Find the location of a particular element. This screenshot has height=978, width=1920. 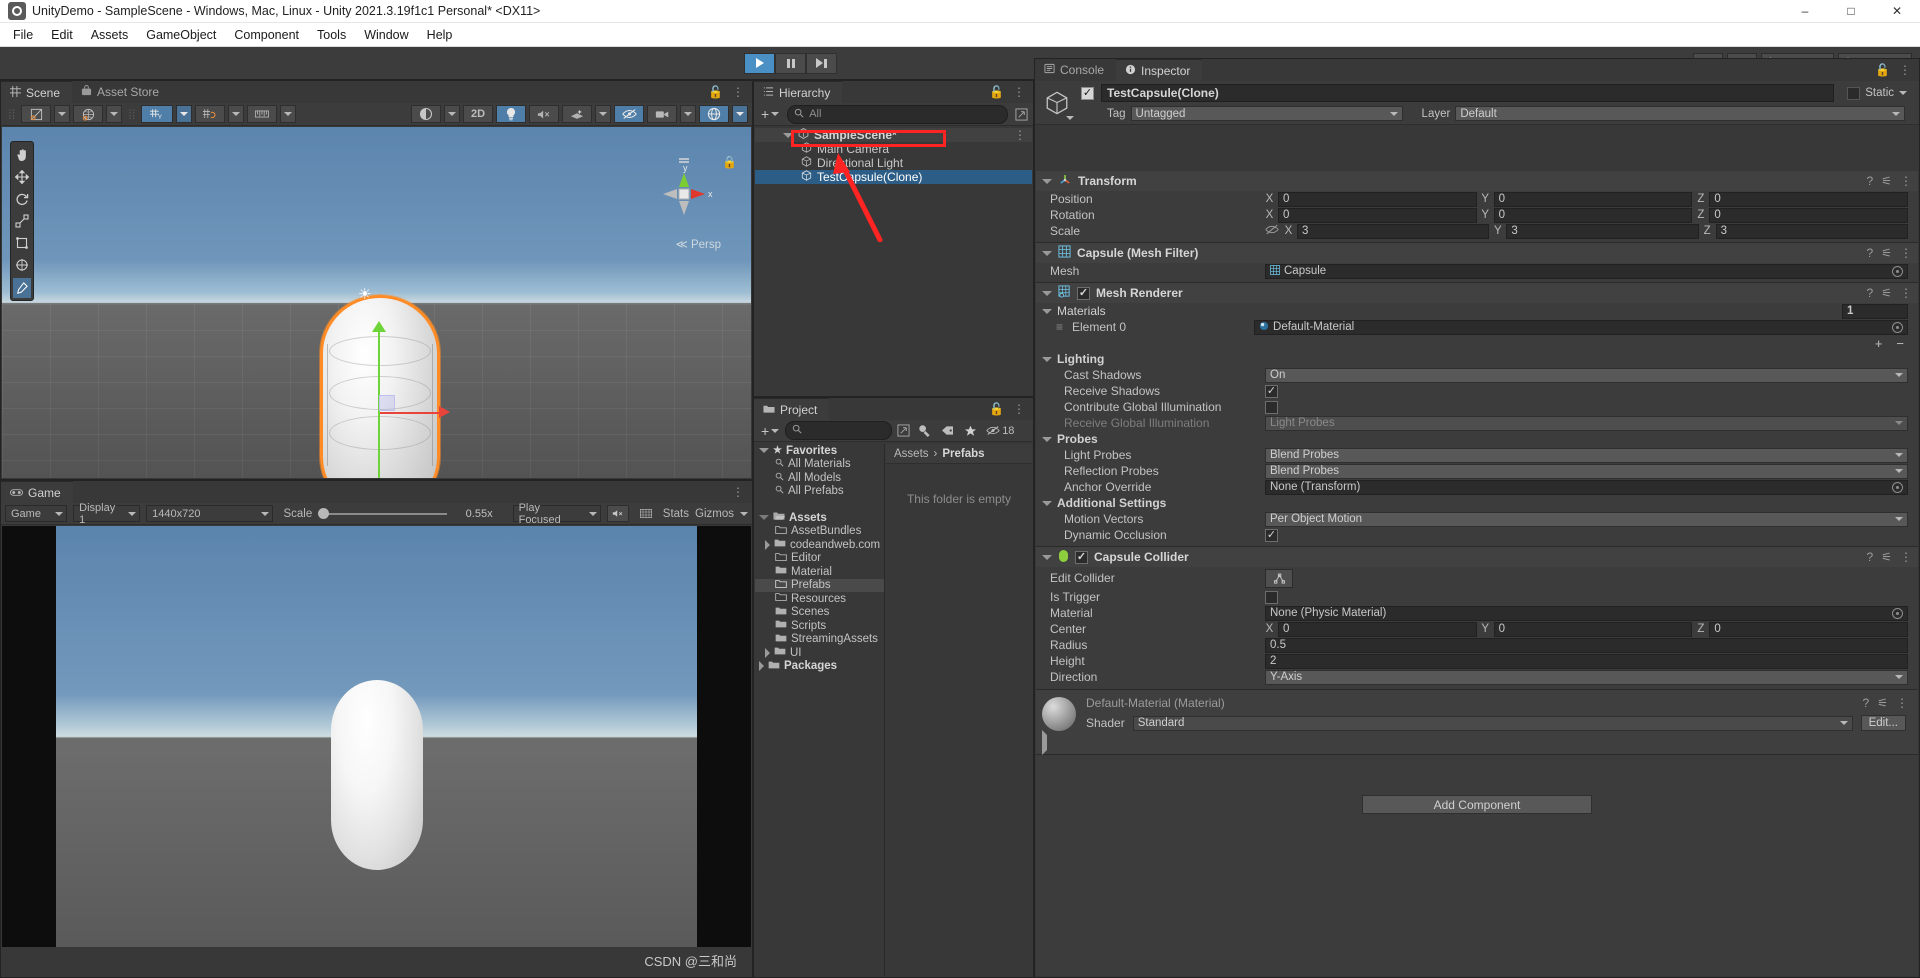

shader-dropdown: Standard is located at coordinates (1492, 723).